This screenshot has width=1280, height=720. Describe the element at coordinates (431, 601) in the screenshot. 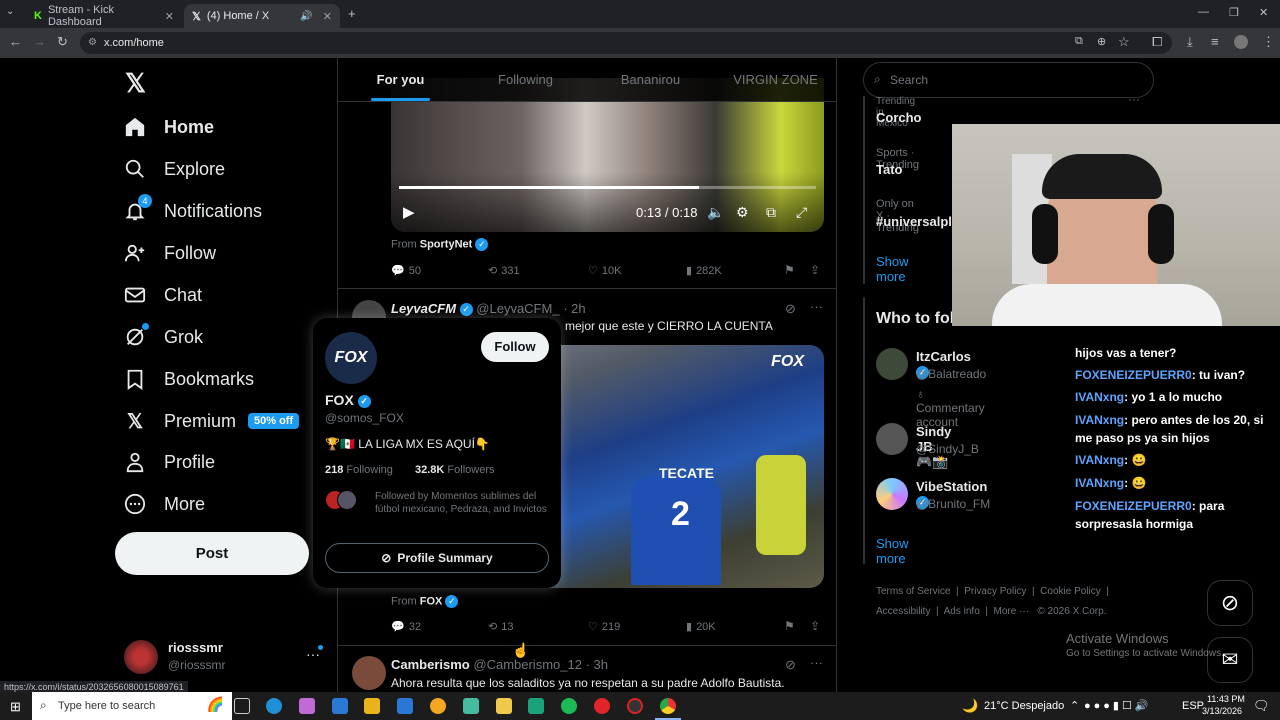

I see `source-name: FOX` at that location.